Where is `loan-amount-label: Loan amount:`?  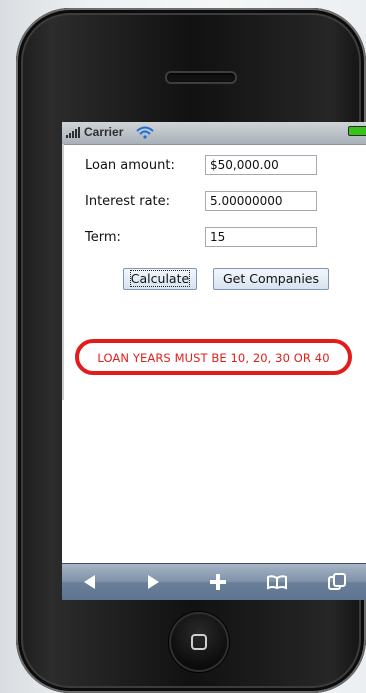 loan-amount-label: Loan amount: is located at coordinates (130, 165).